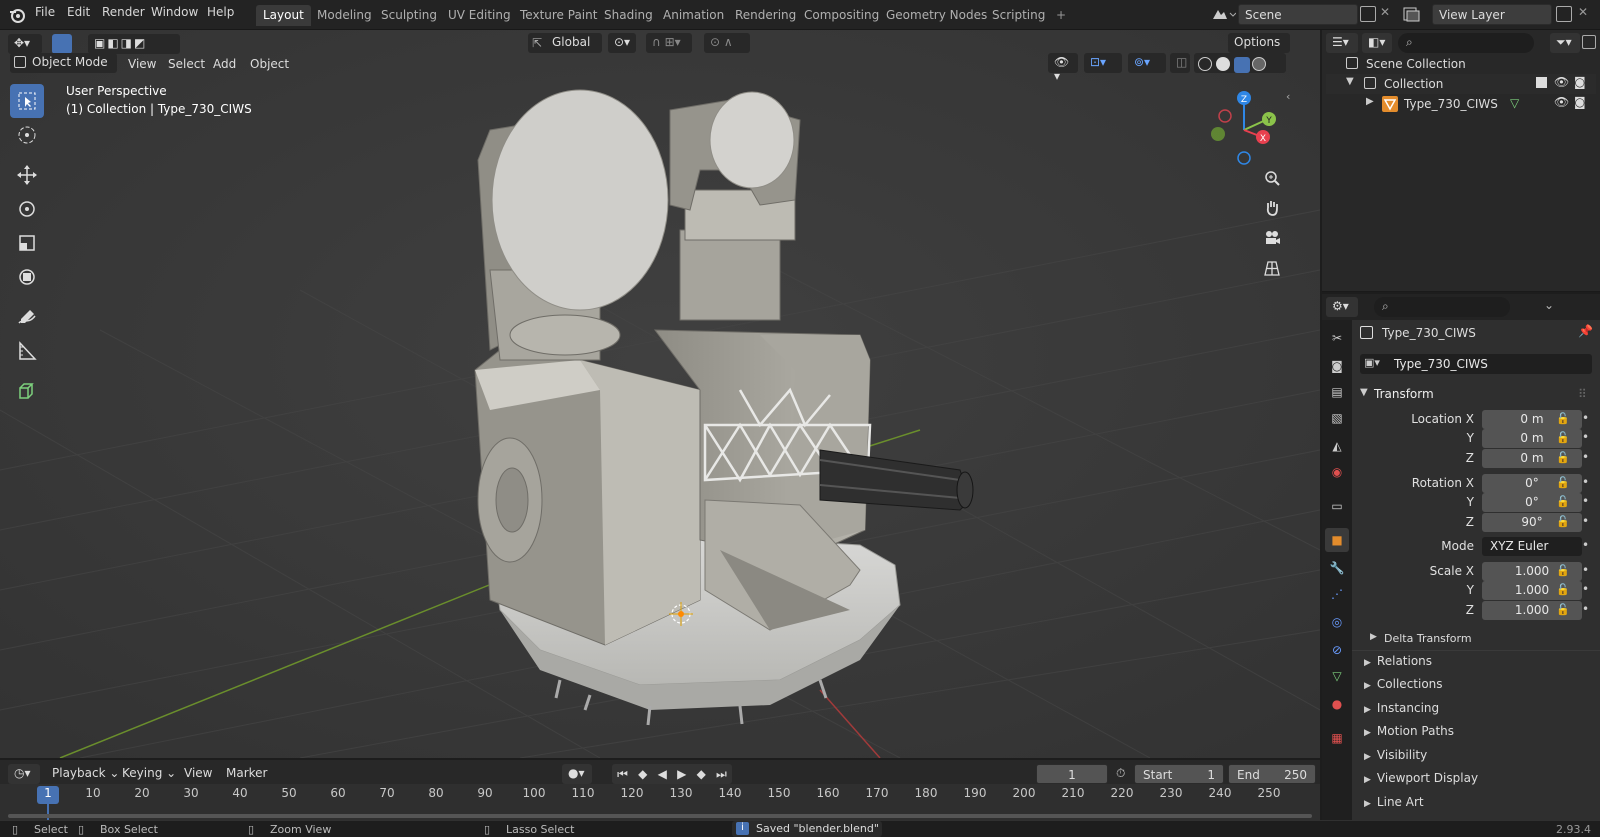 Image resolution: width=1600 pixels, height=837 pixels. Describe the element at coordinates (1259, 43) in the screenshot. I see `options-dropdown: Options` at that location.